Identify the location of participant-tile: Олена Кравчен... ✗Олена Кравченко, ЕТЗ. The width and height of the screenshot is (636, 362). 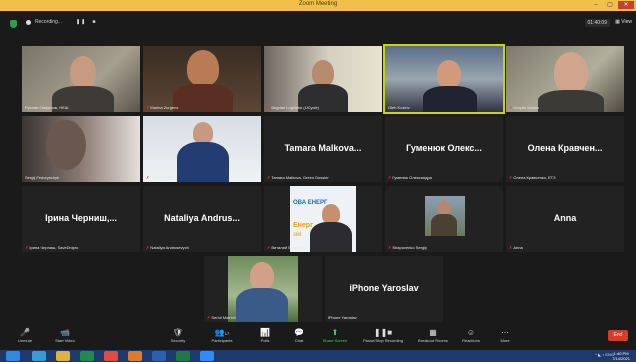
(565, 149).